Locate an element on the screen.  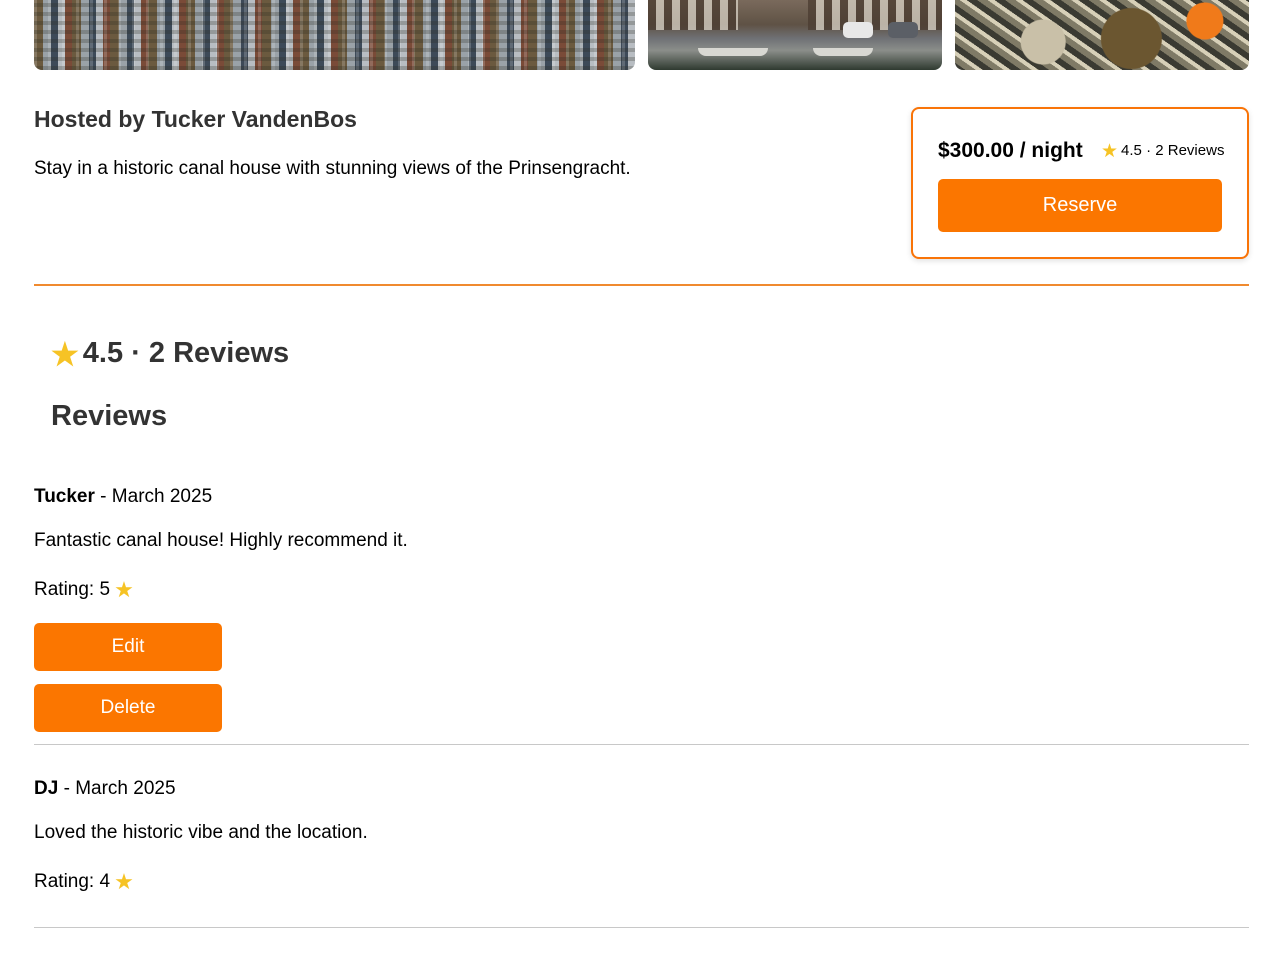
listing-photo-market is located at coordinates (1102, 35).